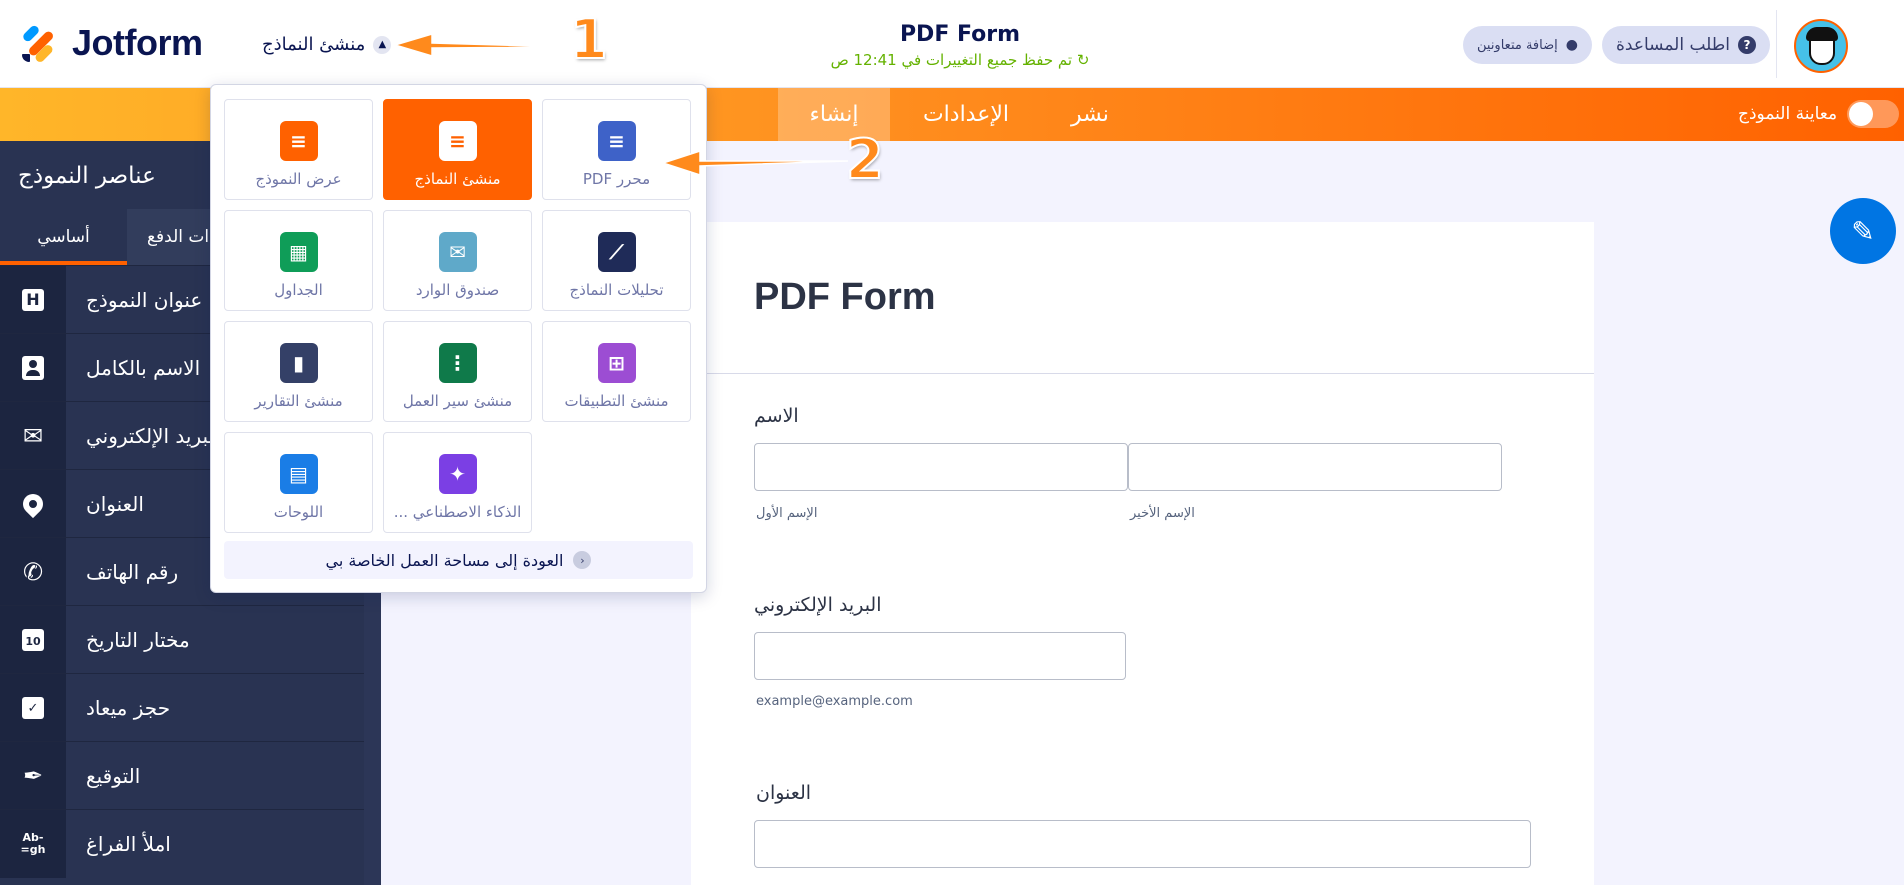 Image resolution: width=1904 pixels, height=885 pixels. I want to click on form-view-icon: ≡, so click(298, 141).